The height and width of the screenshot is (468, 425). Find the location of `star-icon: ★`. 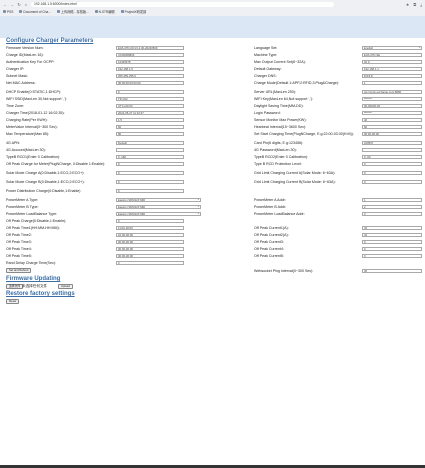

star-icon: ★ is located at coordinates (408, 4).